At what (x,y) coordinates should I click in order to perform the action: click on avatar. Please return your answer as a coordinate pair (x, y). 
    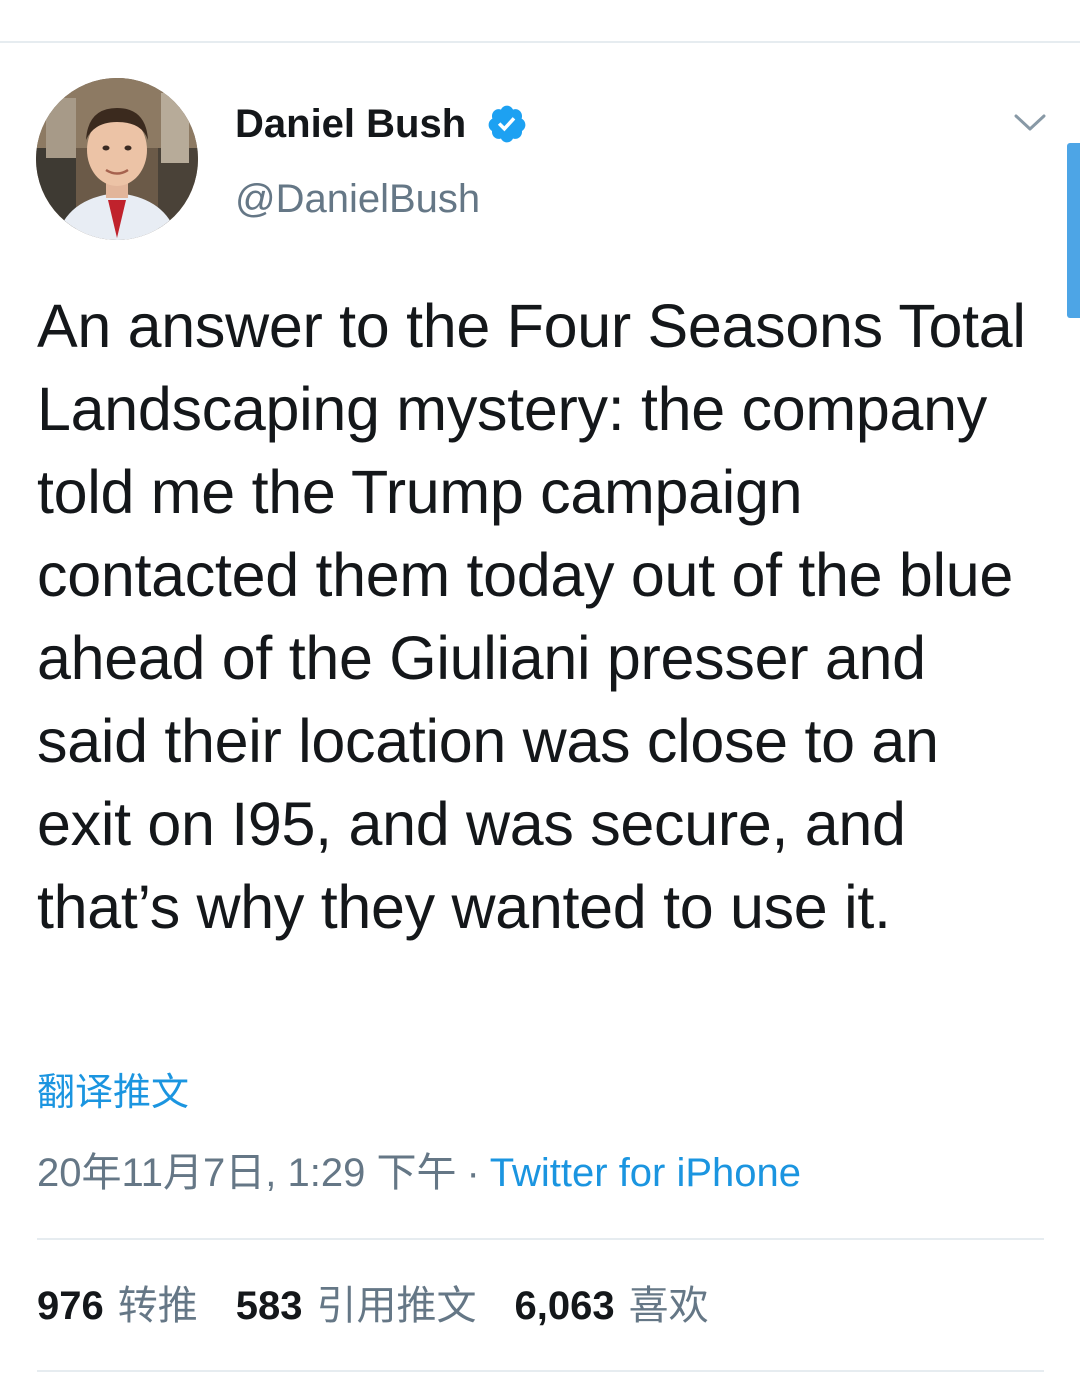
    Looking at the image, I should click on (117, 159).